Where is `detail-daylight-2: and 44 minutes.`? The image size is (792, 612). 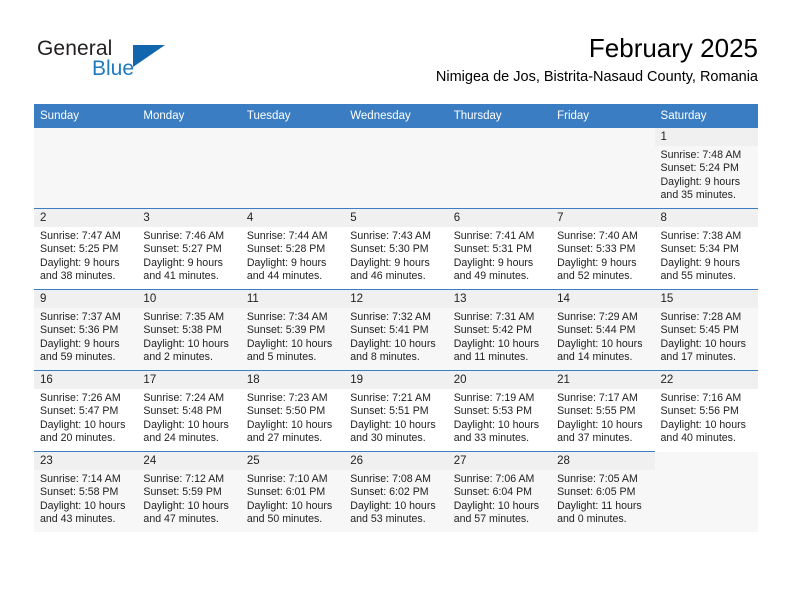
detail-daylight-2: and 44 minutes. is located at coordinates (284, 276).